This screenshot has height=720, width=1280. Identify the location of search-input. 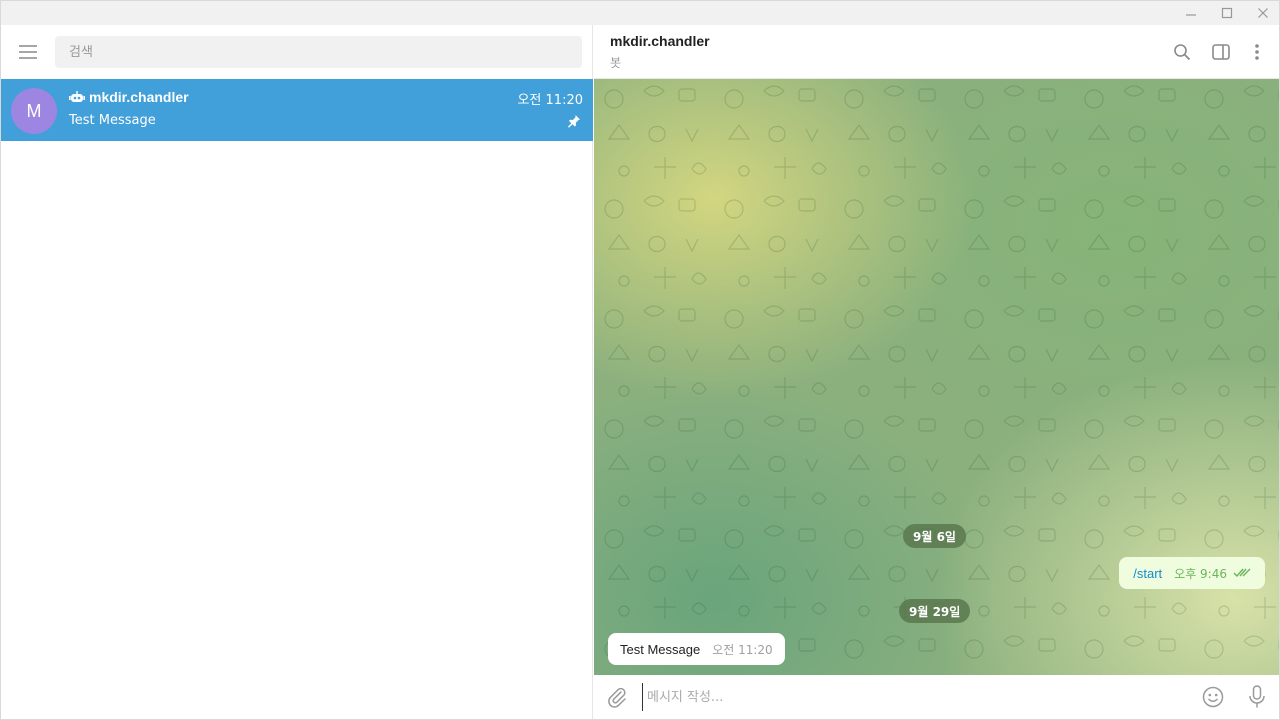
(318, 52).